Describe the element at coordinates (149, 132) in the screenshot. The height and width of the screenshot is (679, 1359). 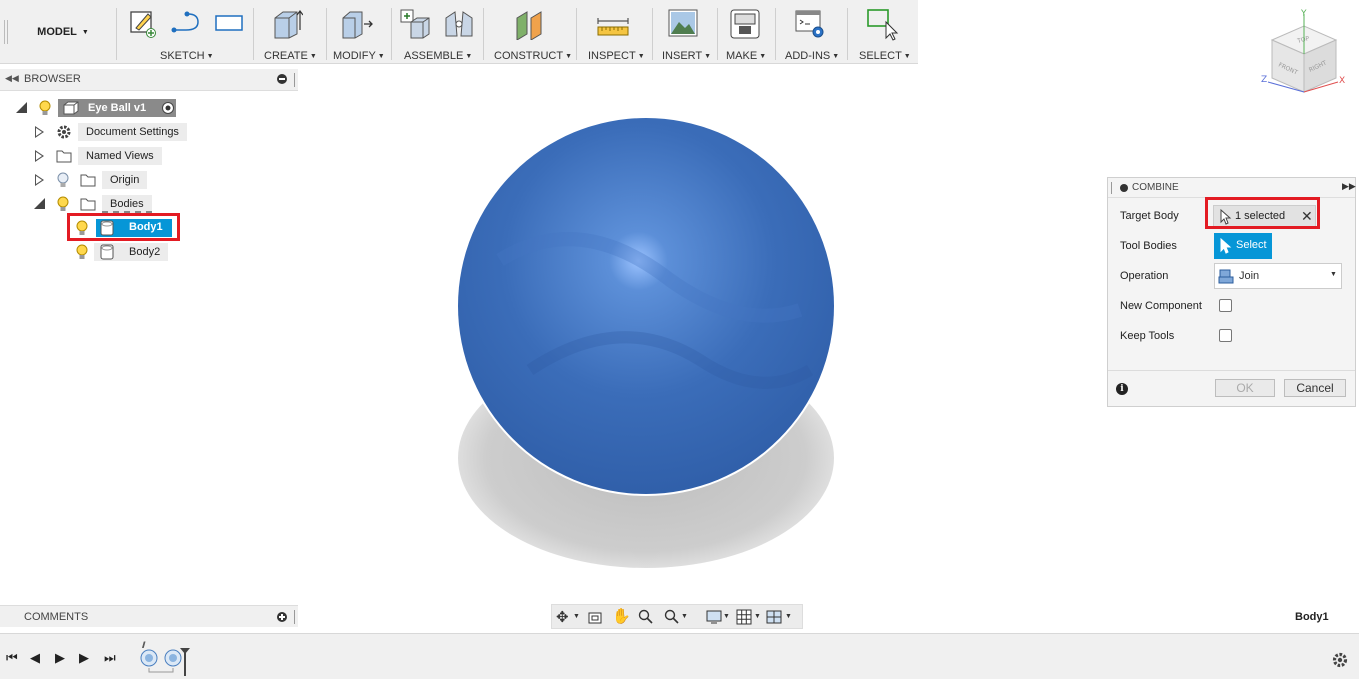
I see `tree-item-document-settings: Document Settings` at that location.